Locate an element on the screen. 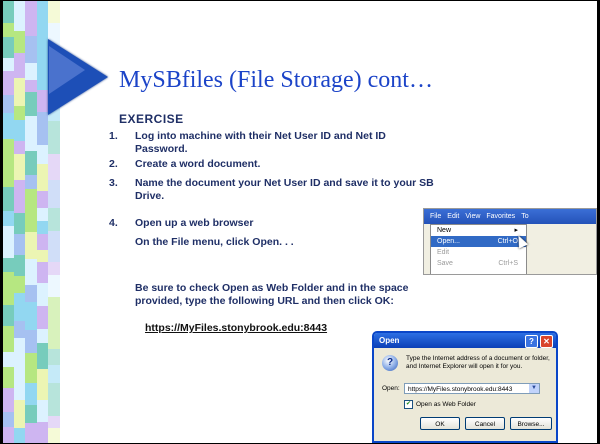  open-label: Open: is located at coordinates (391, 388).